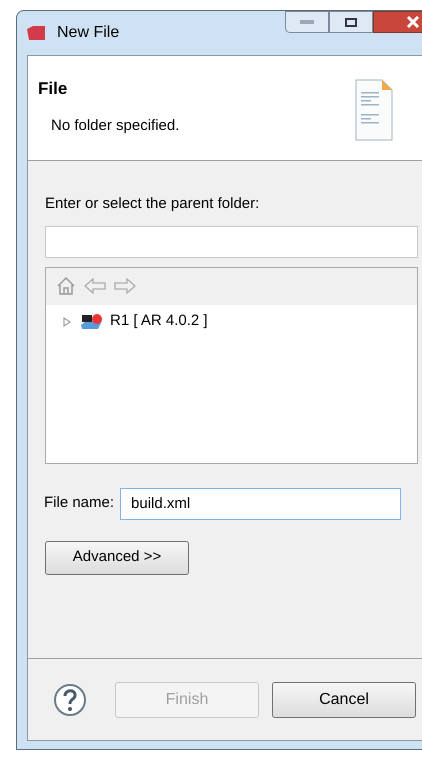 This screenshot has width=422, height=759. What do you see at coordinates (231, 242) in the screenshot?
I see `folder-input-field` at bounding box center [231, 242].